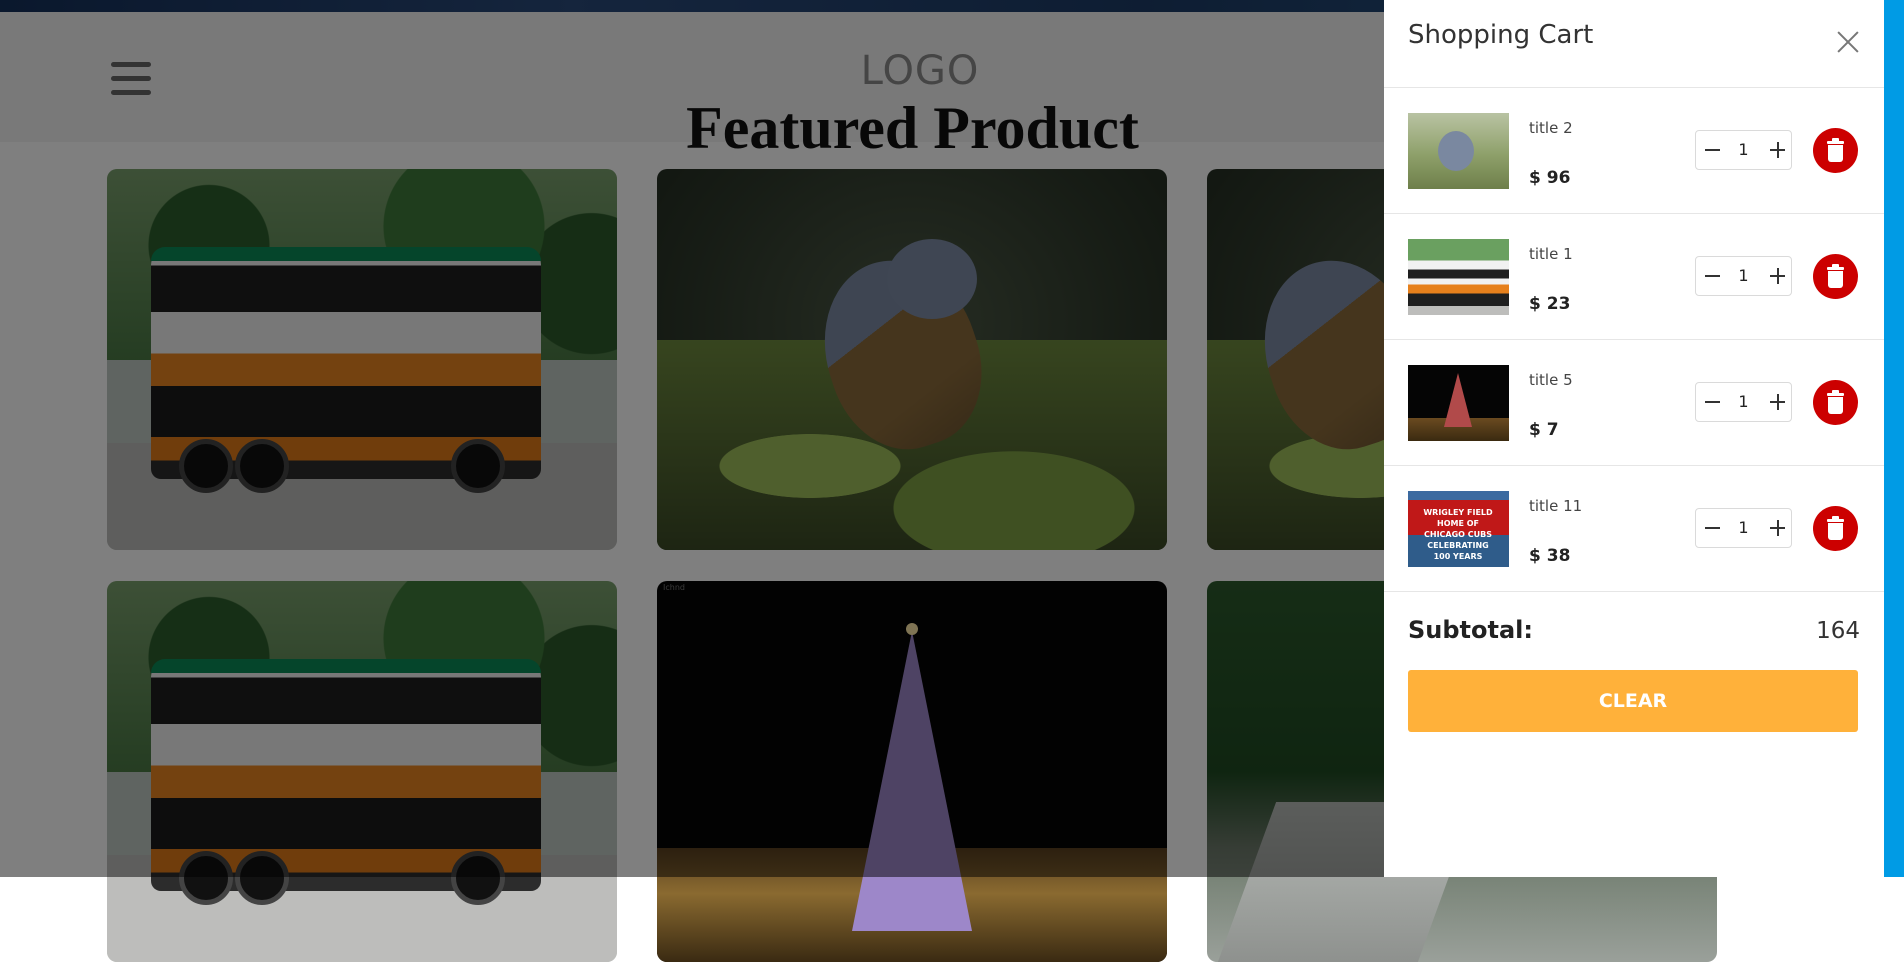  Describe the element at coordinates (1848, 42) in the screenshot. I see `close-icon` at that location.